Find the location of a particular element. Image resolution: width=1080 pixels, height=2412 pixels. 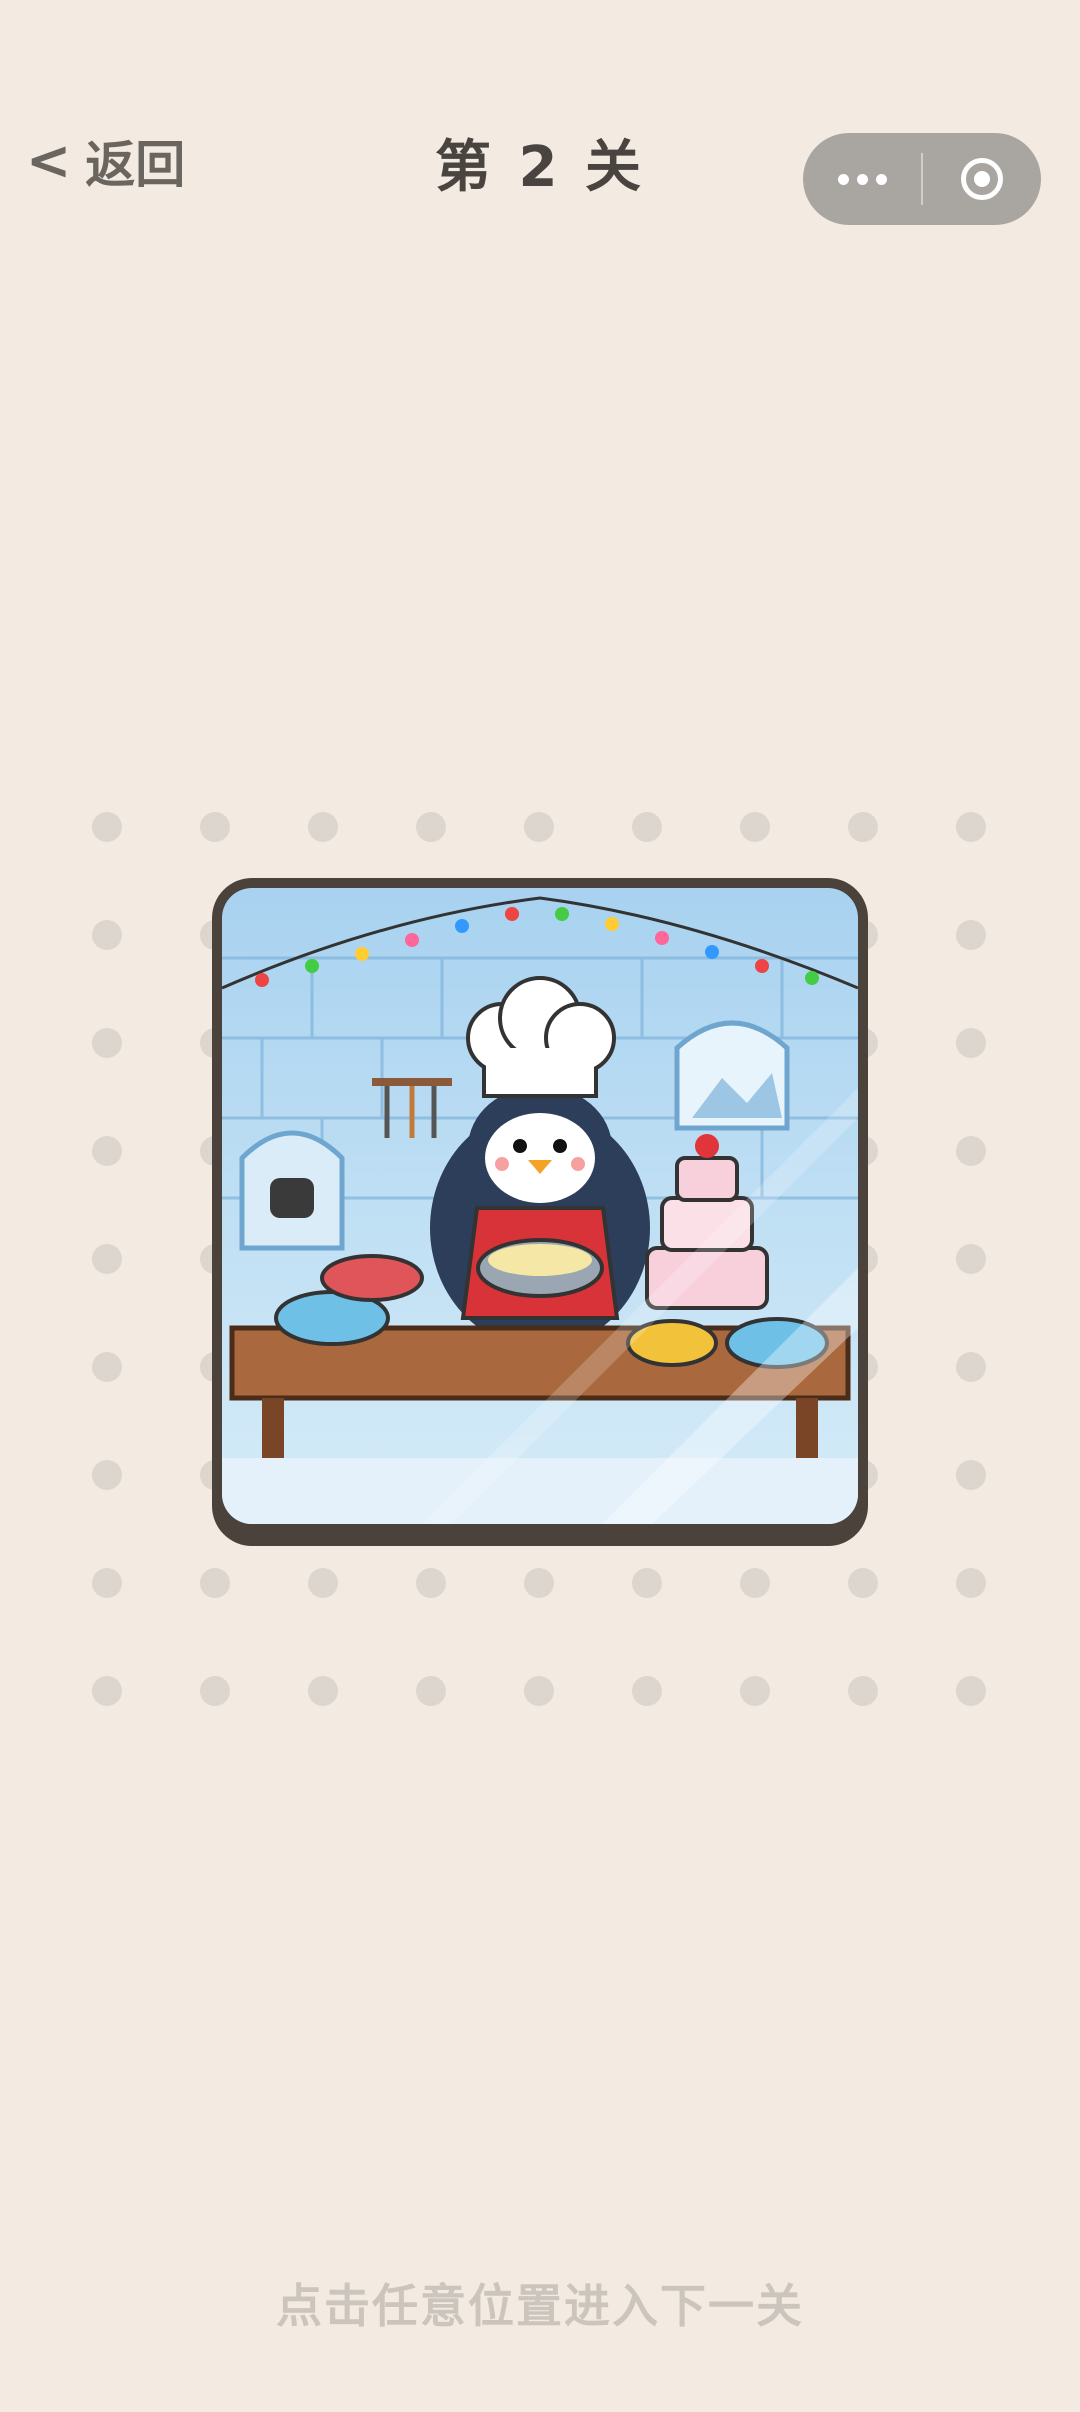

next-level-hint: 点击任意位置进入下一关 is located at coordinates (540, 2303).